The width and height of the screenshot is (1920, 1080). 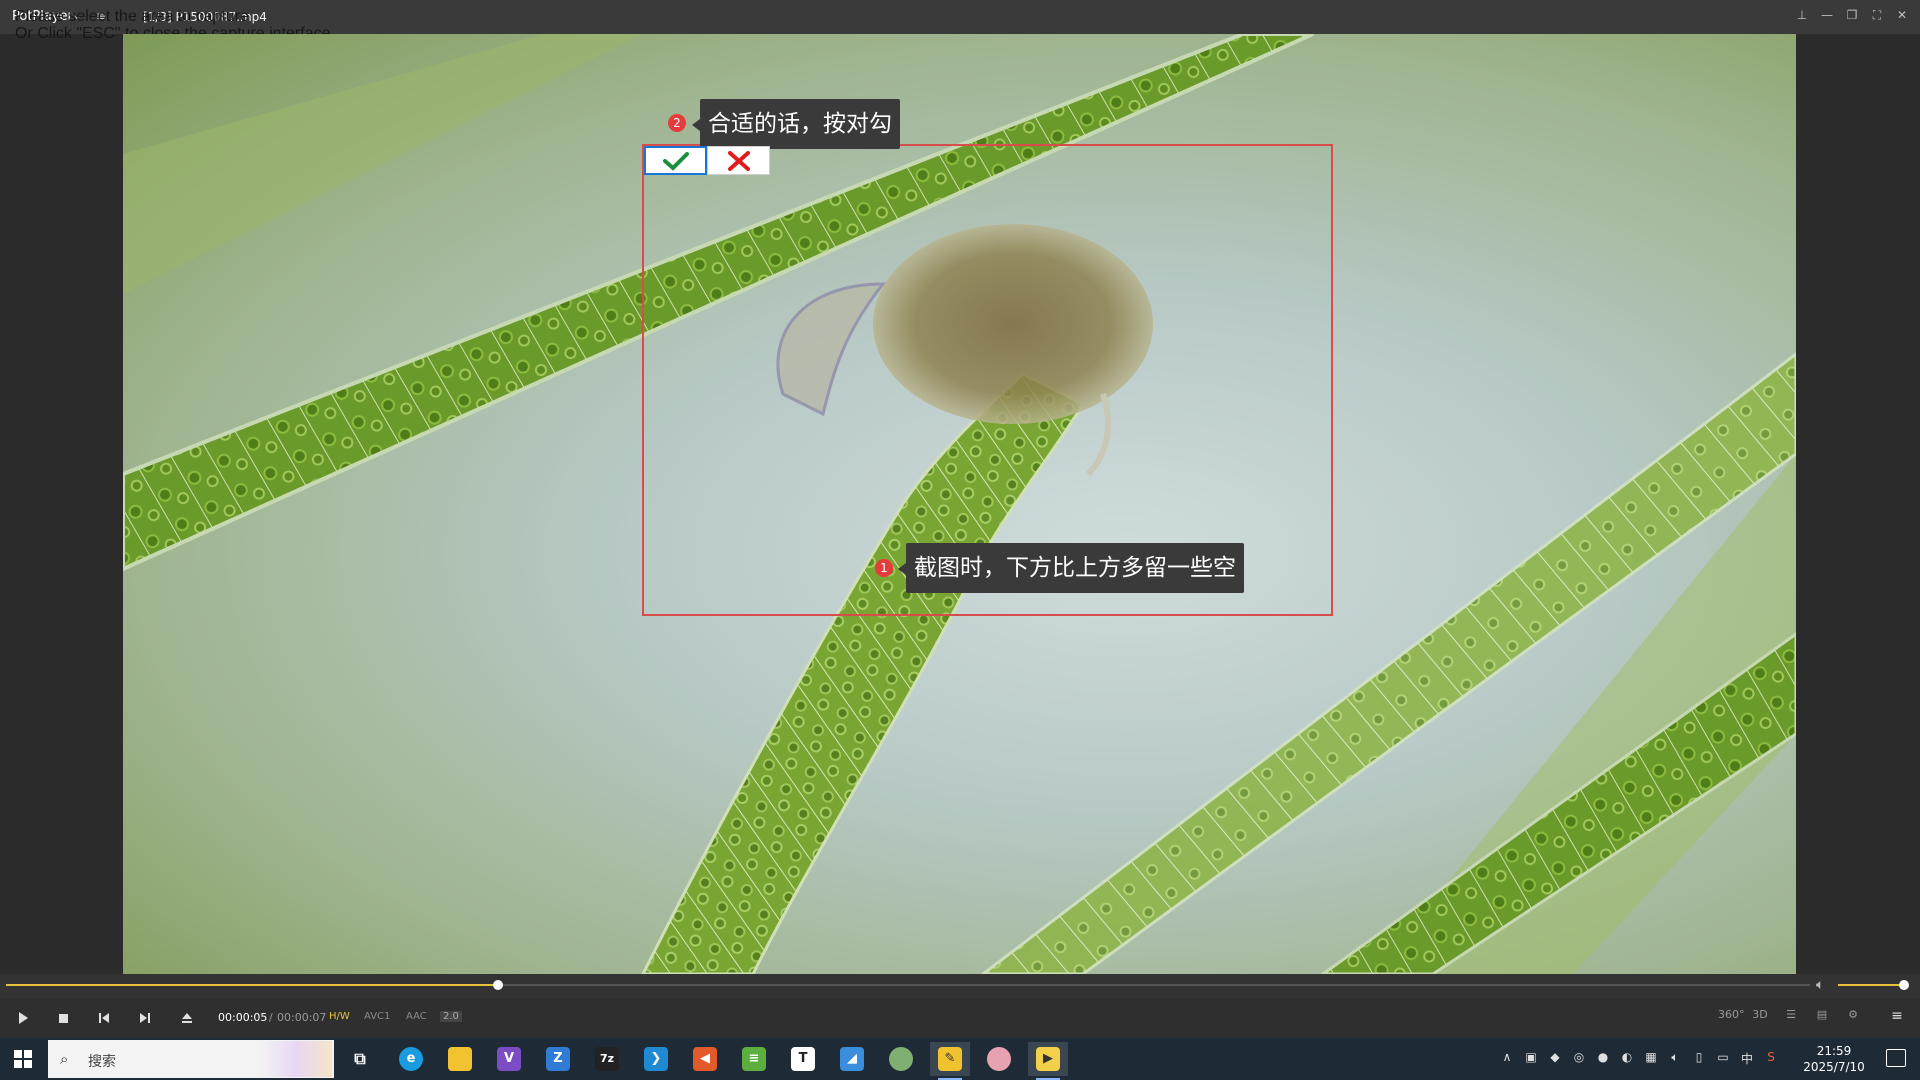 What do you see at coordinates (1579, 1057) in the screenshot?
I see `tray-app-icon-3: ◎` at bounding box center [1579, 1057].